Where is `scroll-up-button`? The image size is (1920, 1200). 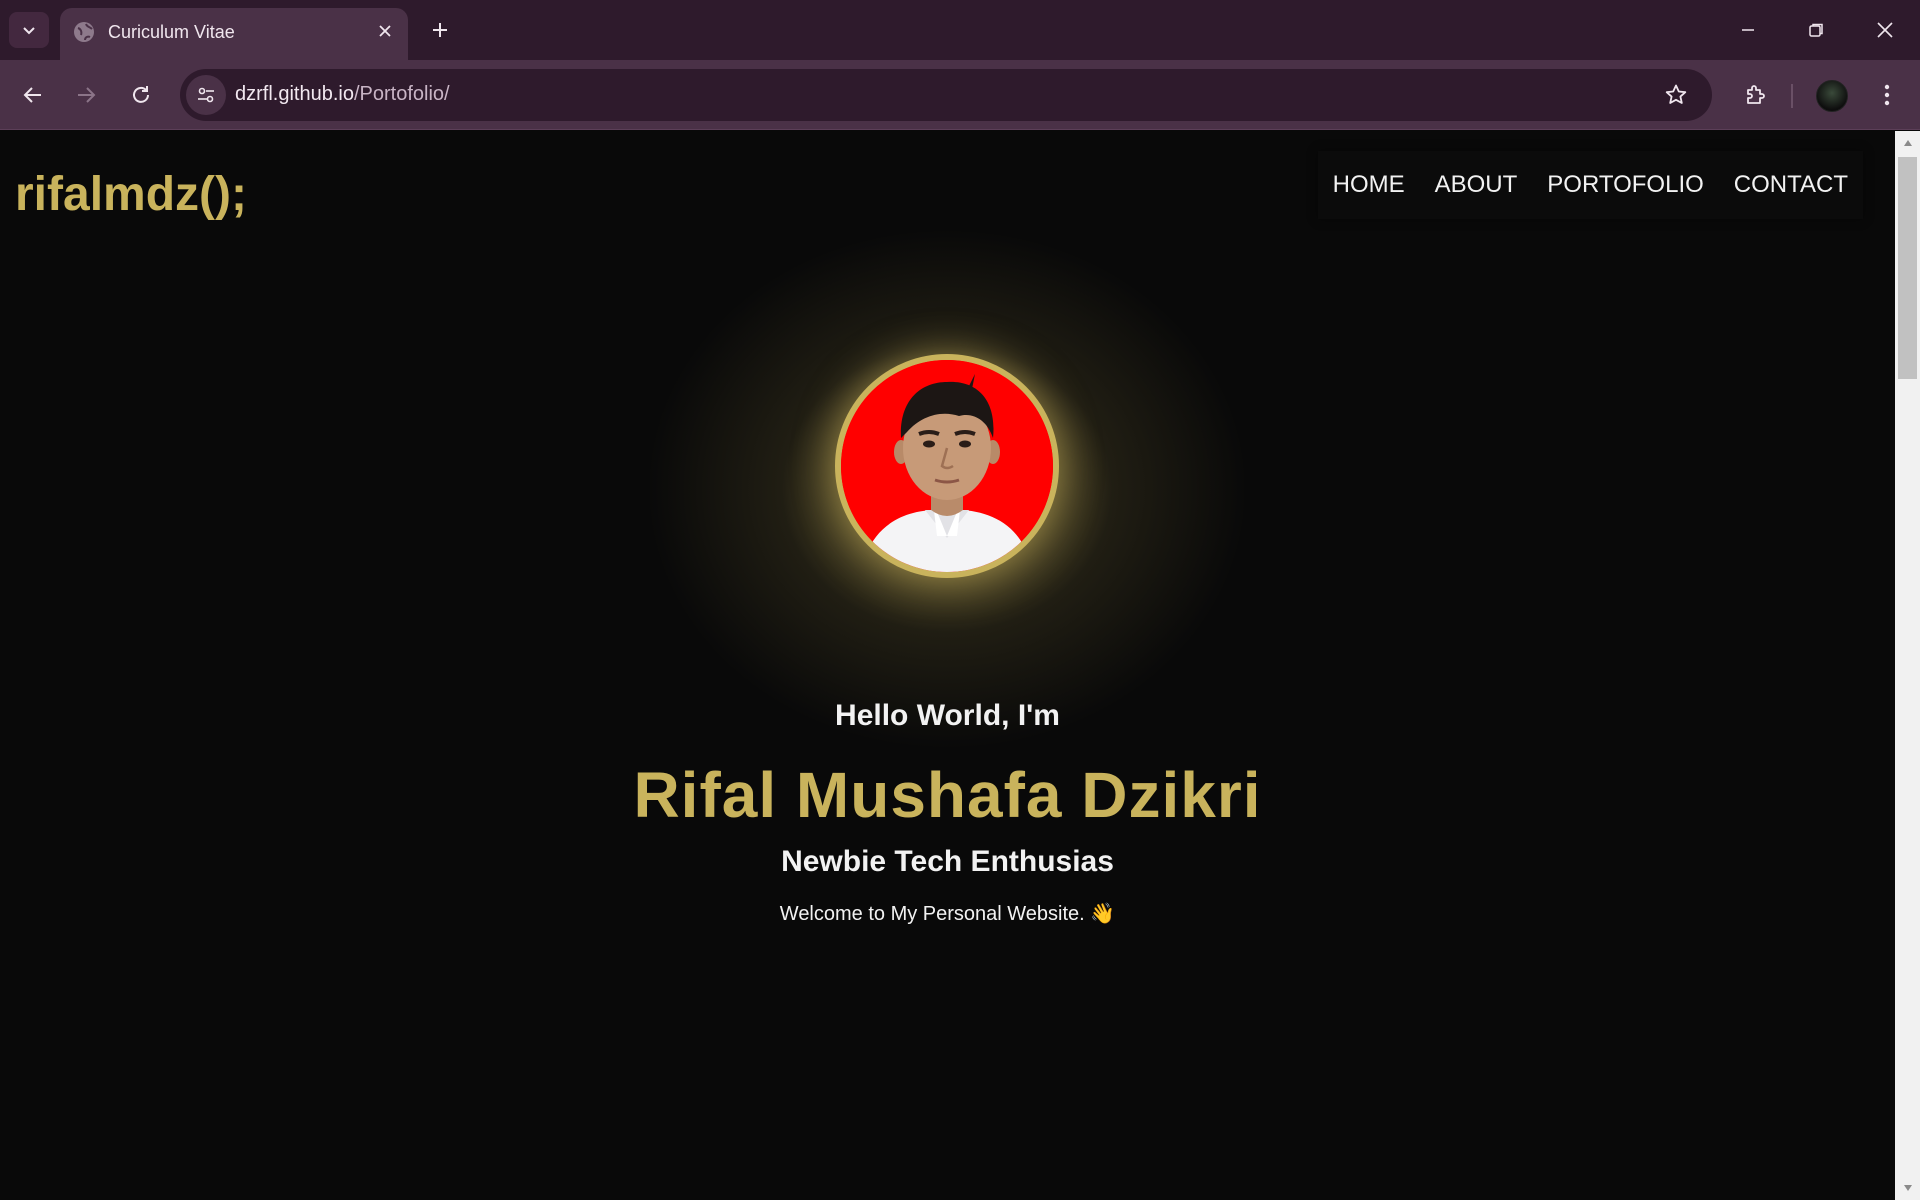
scroll-up-button is located at coordinates (1907, 143).